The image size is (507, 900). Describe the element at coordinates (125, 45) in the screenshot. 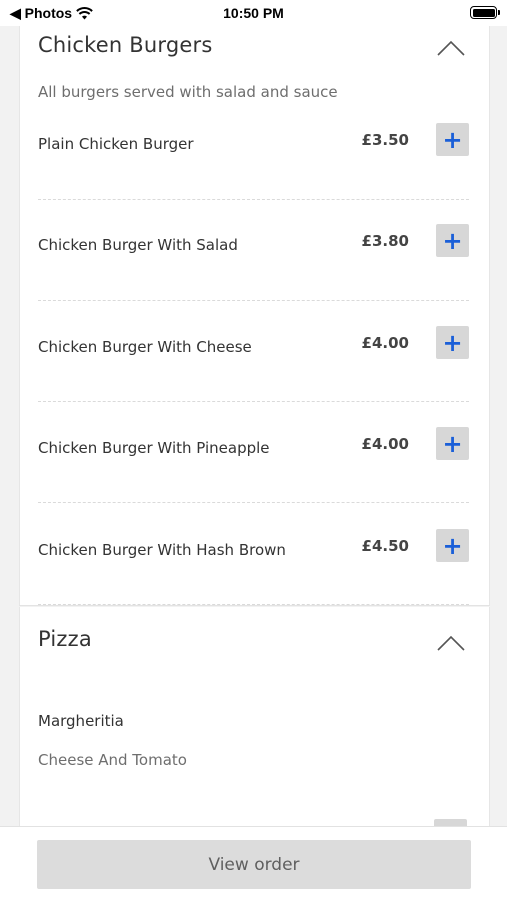

I see `section-title: Chicken Burgers` at that location.